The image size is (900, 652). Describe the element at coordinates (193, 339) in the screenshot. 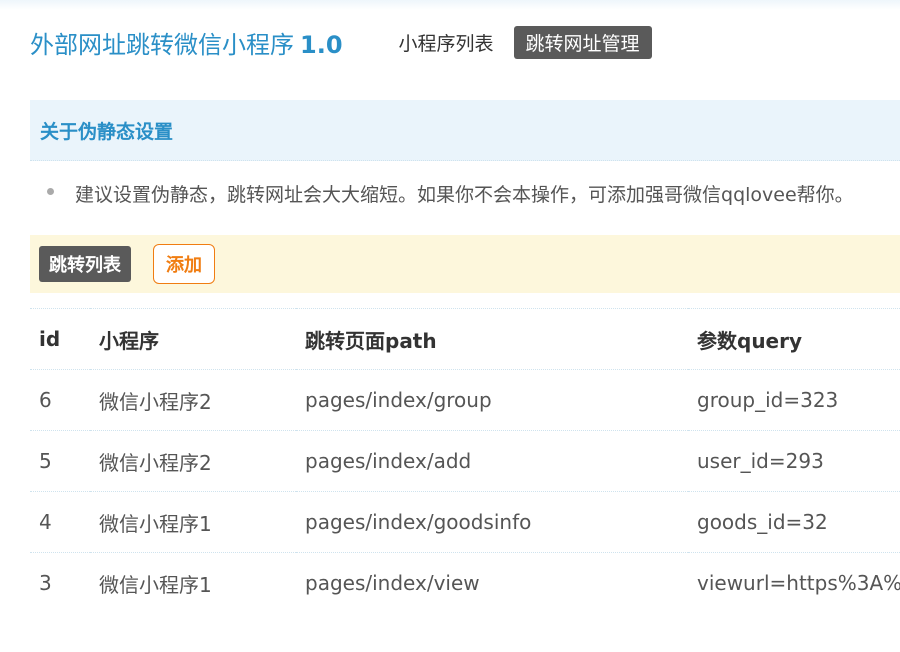

I see `column-header-miniprogram: 小程序` at that location.